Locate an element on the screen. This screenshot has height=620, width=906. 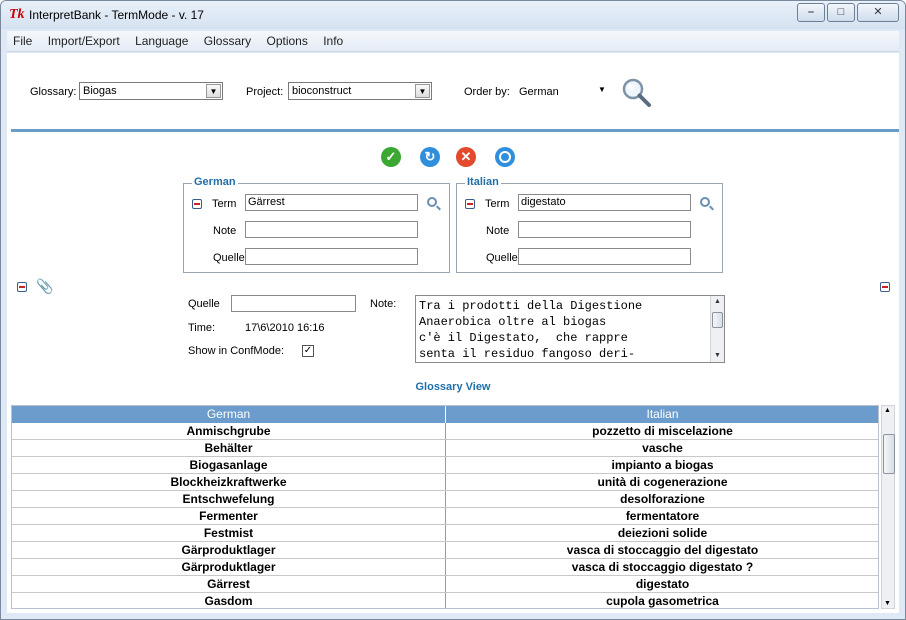
table-row: Entschwefelung desolforazione is located at coordinates (445, 499).